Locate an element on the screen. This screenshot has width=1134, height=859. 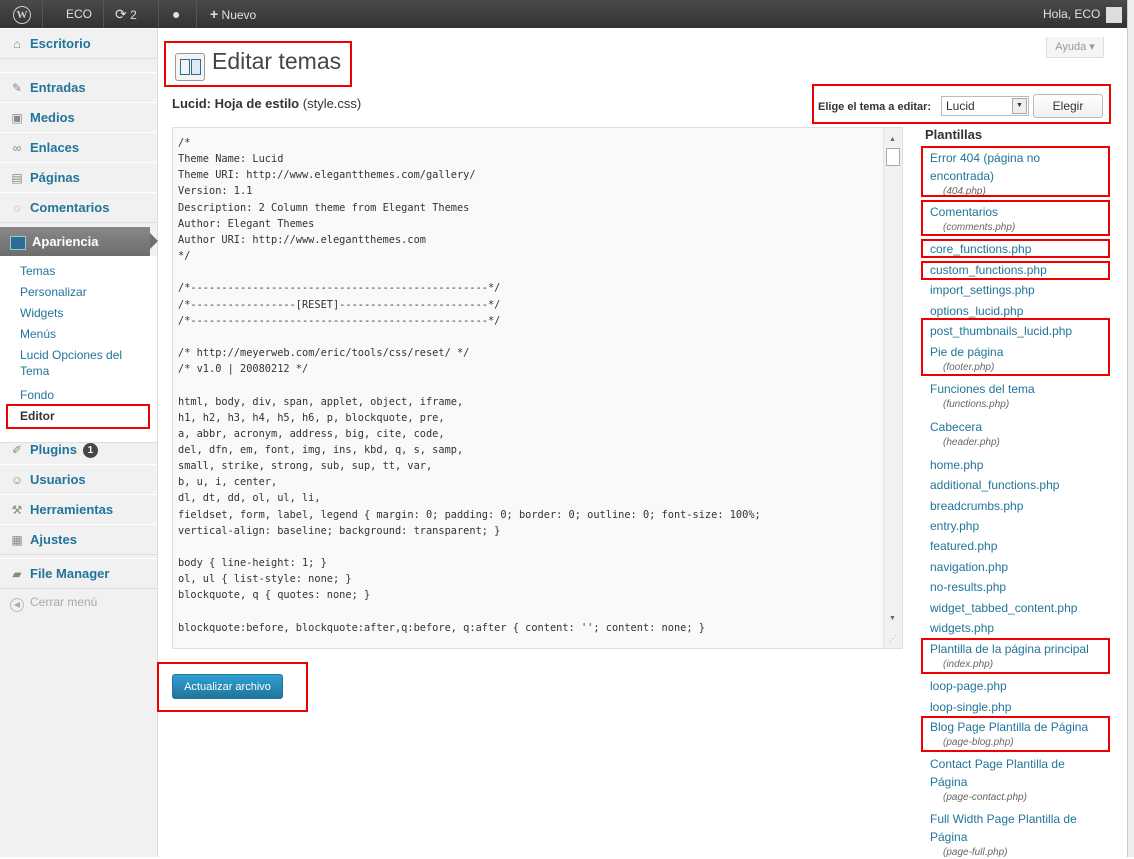
template-file: (header.php) is located at coordinates (971, 442).